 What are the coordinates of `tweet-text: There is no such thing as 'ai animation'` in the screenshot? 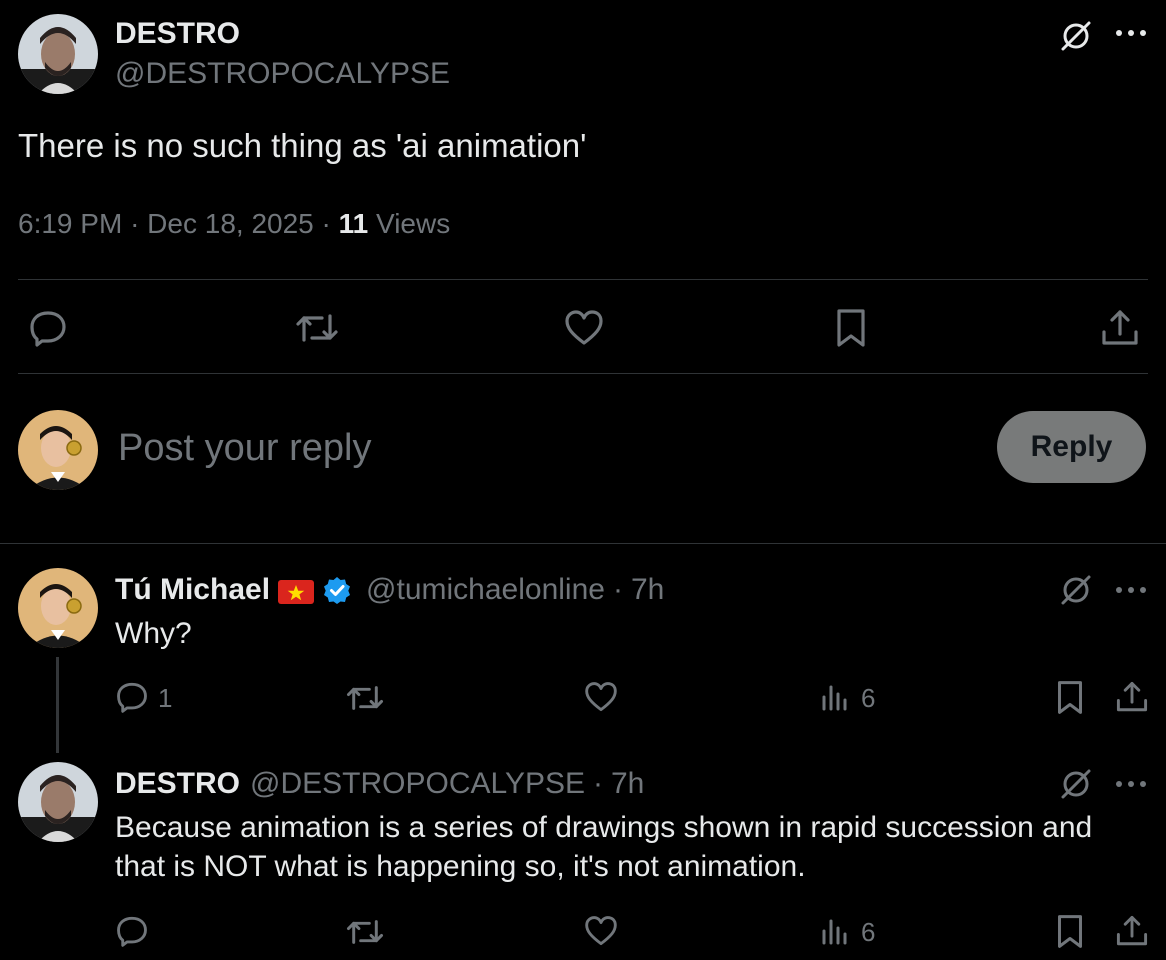 It's located at (302, 145).